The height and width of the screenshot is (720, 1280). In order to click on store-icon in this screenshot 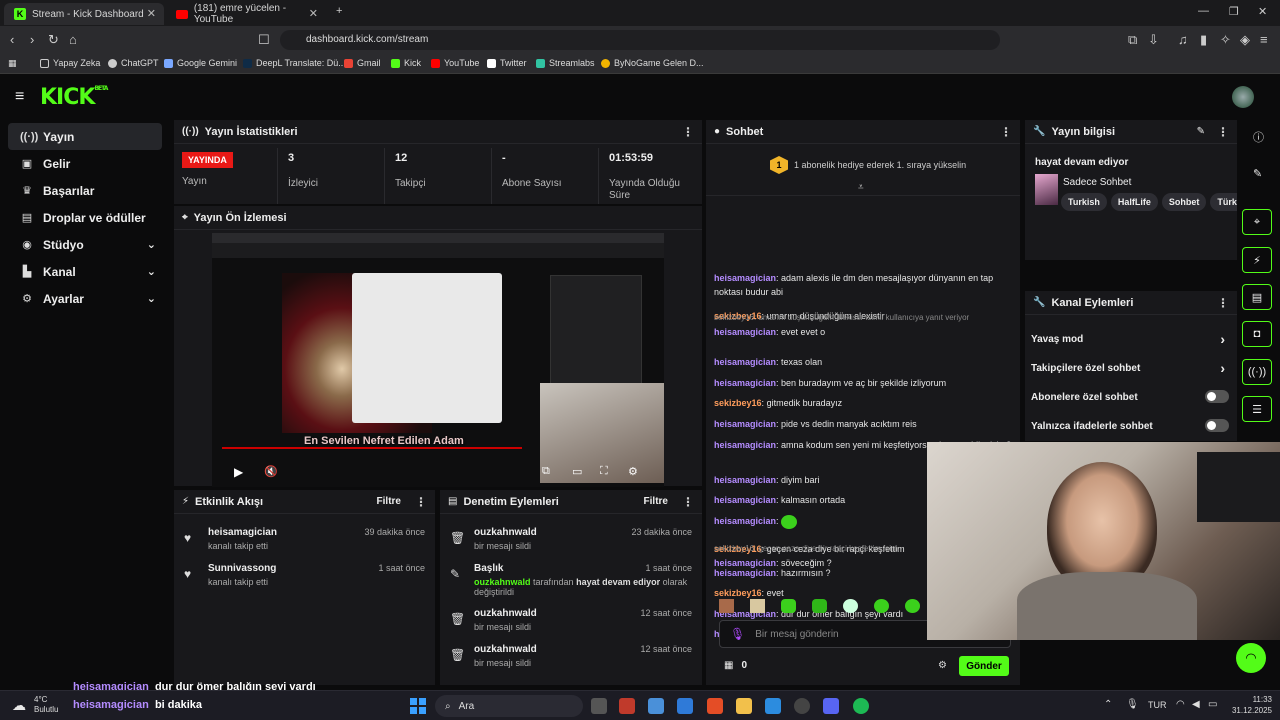, I will do `click(773, 706)`.